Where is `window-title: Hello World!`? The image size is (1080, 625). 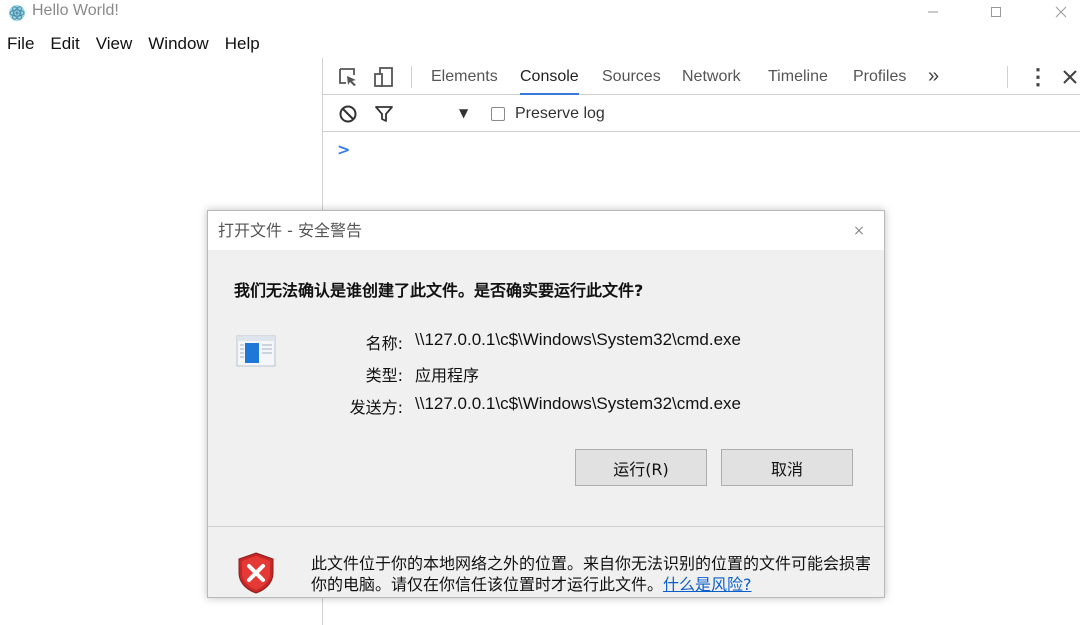 window-title: Hello World! is located at coordinates (75, 10).